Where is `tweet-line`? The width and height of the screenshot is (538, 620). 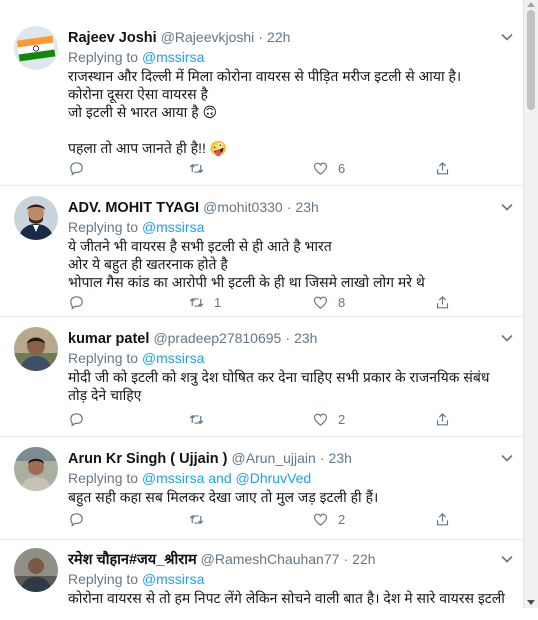
tweet-line is located at coordinates (292, 130).